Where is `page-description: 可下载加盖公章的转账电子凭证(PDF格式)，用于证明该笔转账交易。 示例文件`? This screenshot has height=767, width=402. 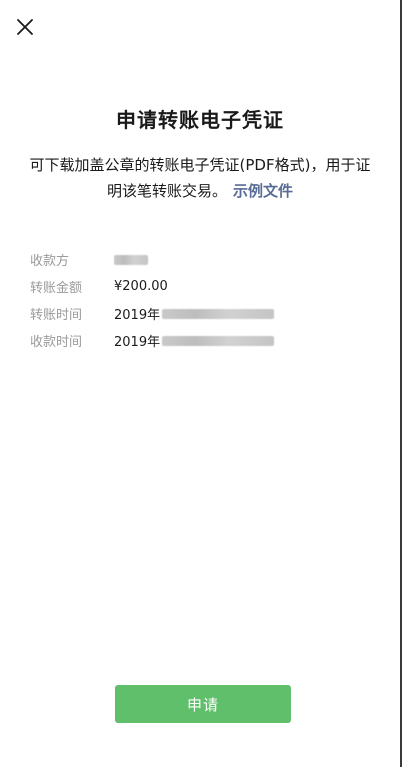 page-description: 可下载加盖公章的转账电子凭证(PDF格式)，用于证明该笔转账交易。 示例文件 is located at coordinates (200, 178).